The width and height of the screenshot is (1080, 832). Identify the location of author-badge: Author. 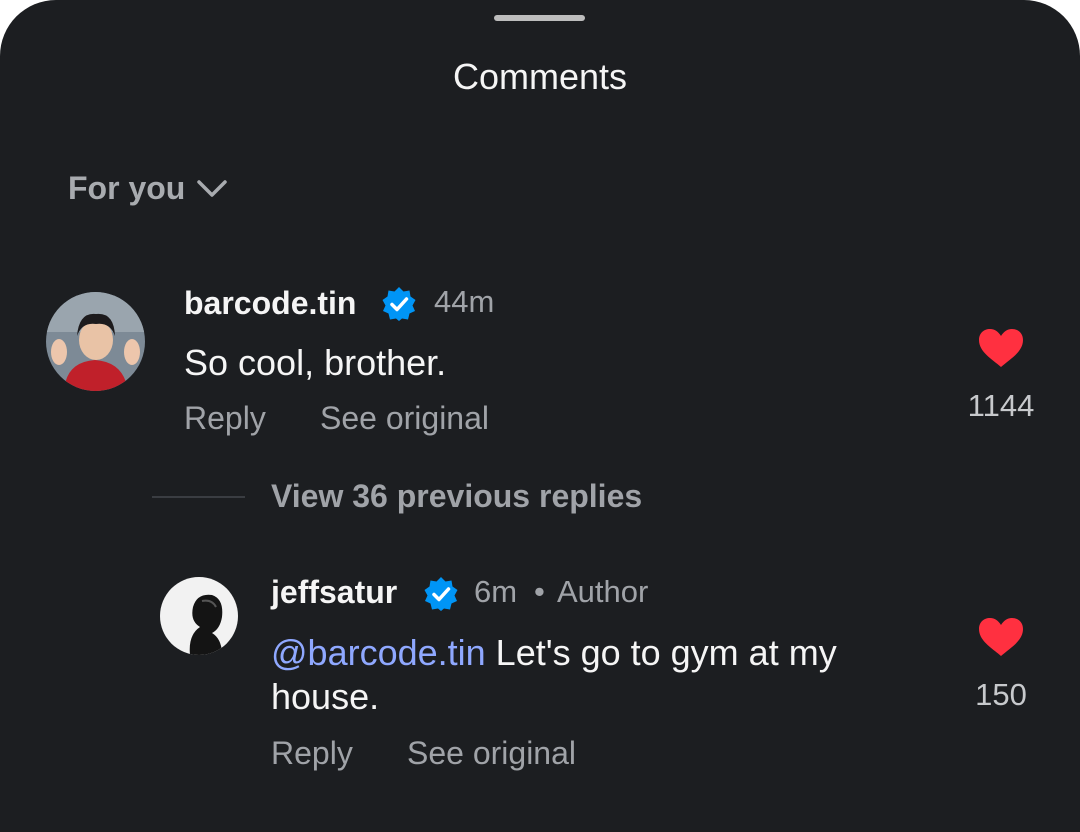
(603, 591).